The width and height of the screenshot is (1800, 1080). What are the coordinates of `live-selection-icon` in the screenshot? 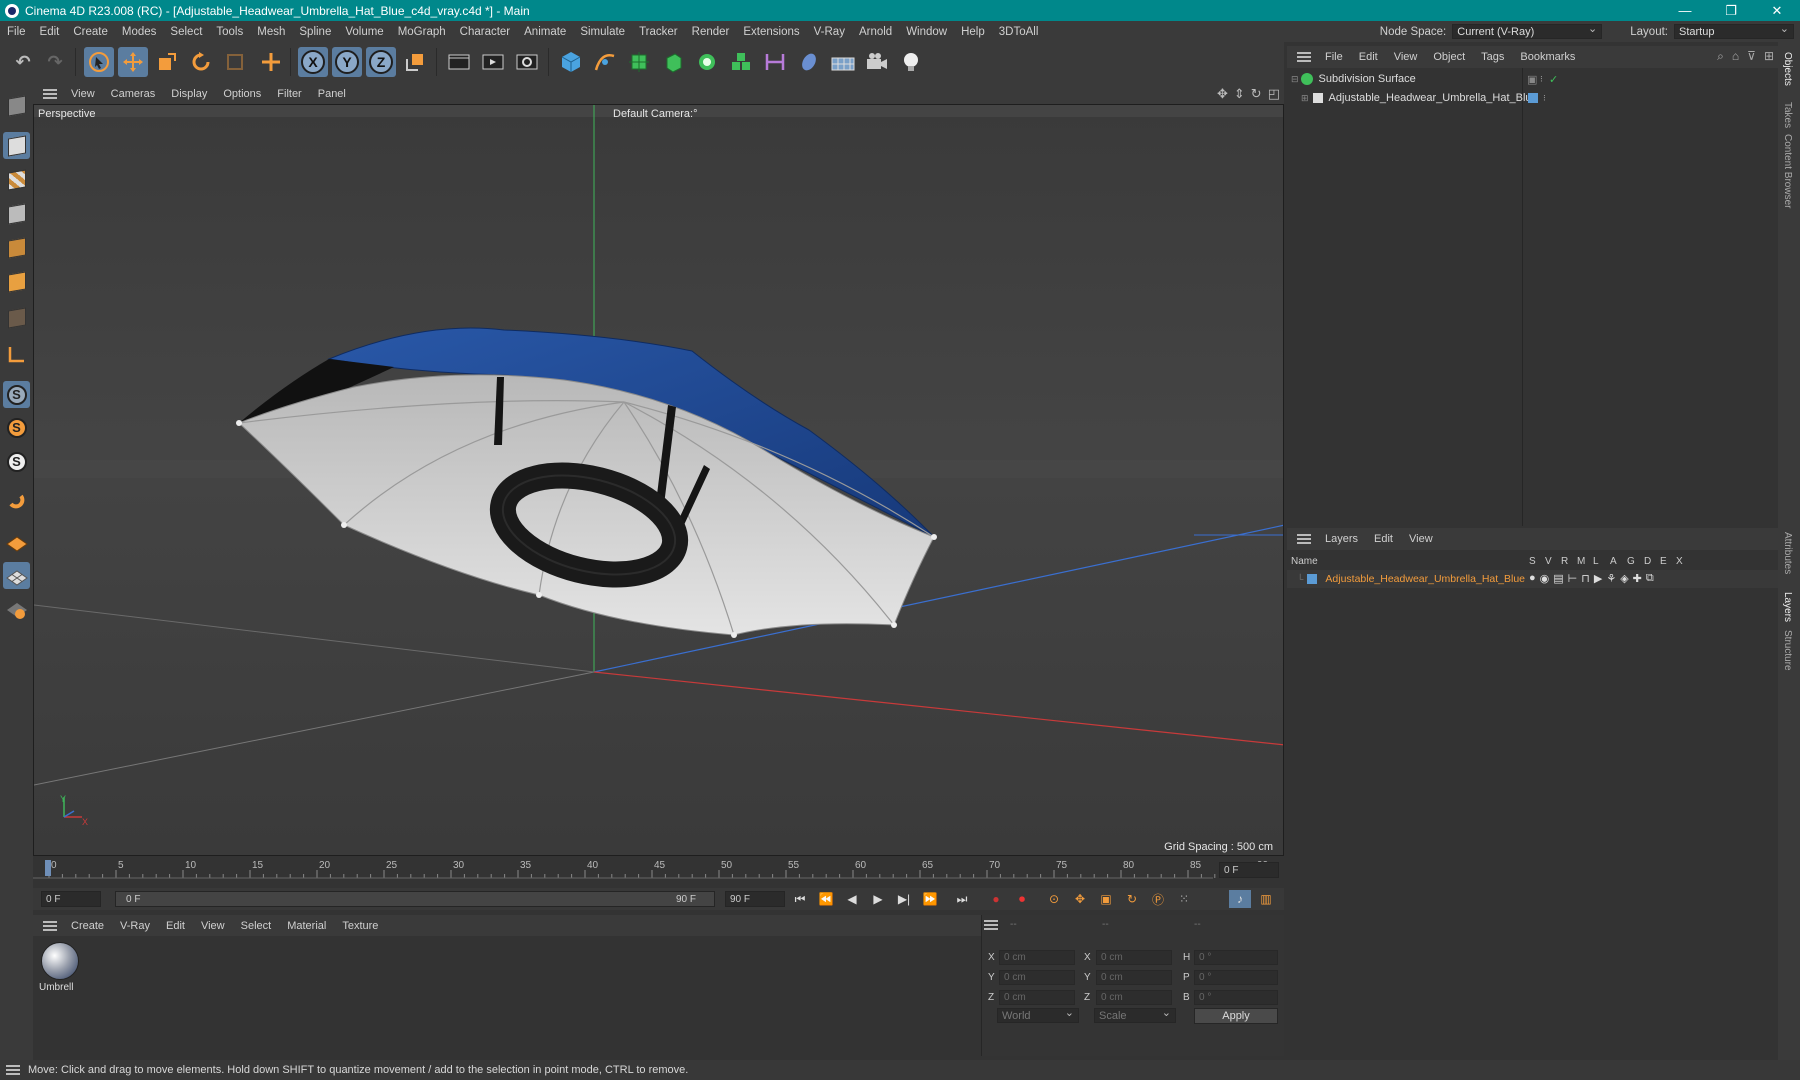 It's located at (99, 62).